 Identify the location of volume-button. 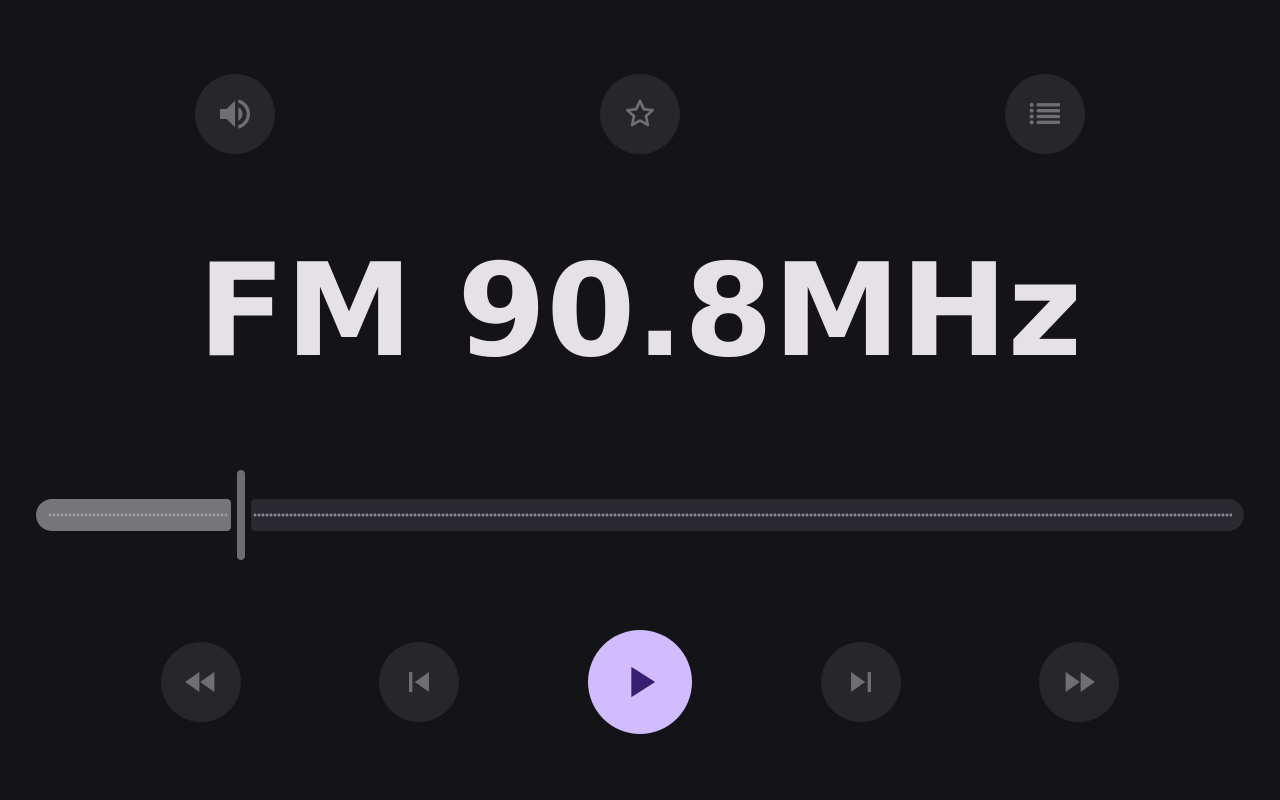
(235, 114).